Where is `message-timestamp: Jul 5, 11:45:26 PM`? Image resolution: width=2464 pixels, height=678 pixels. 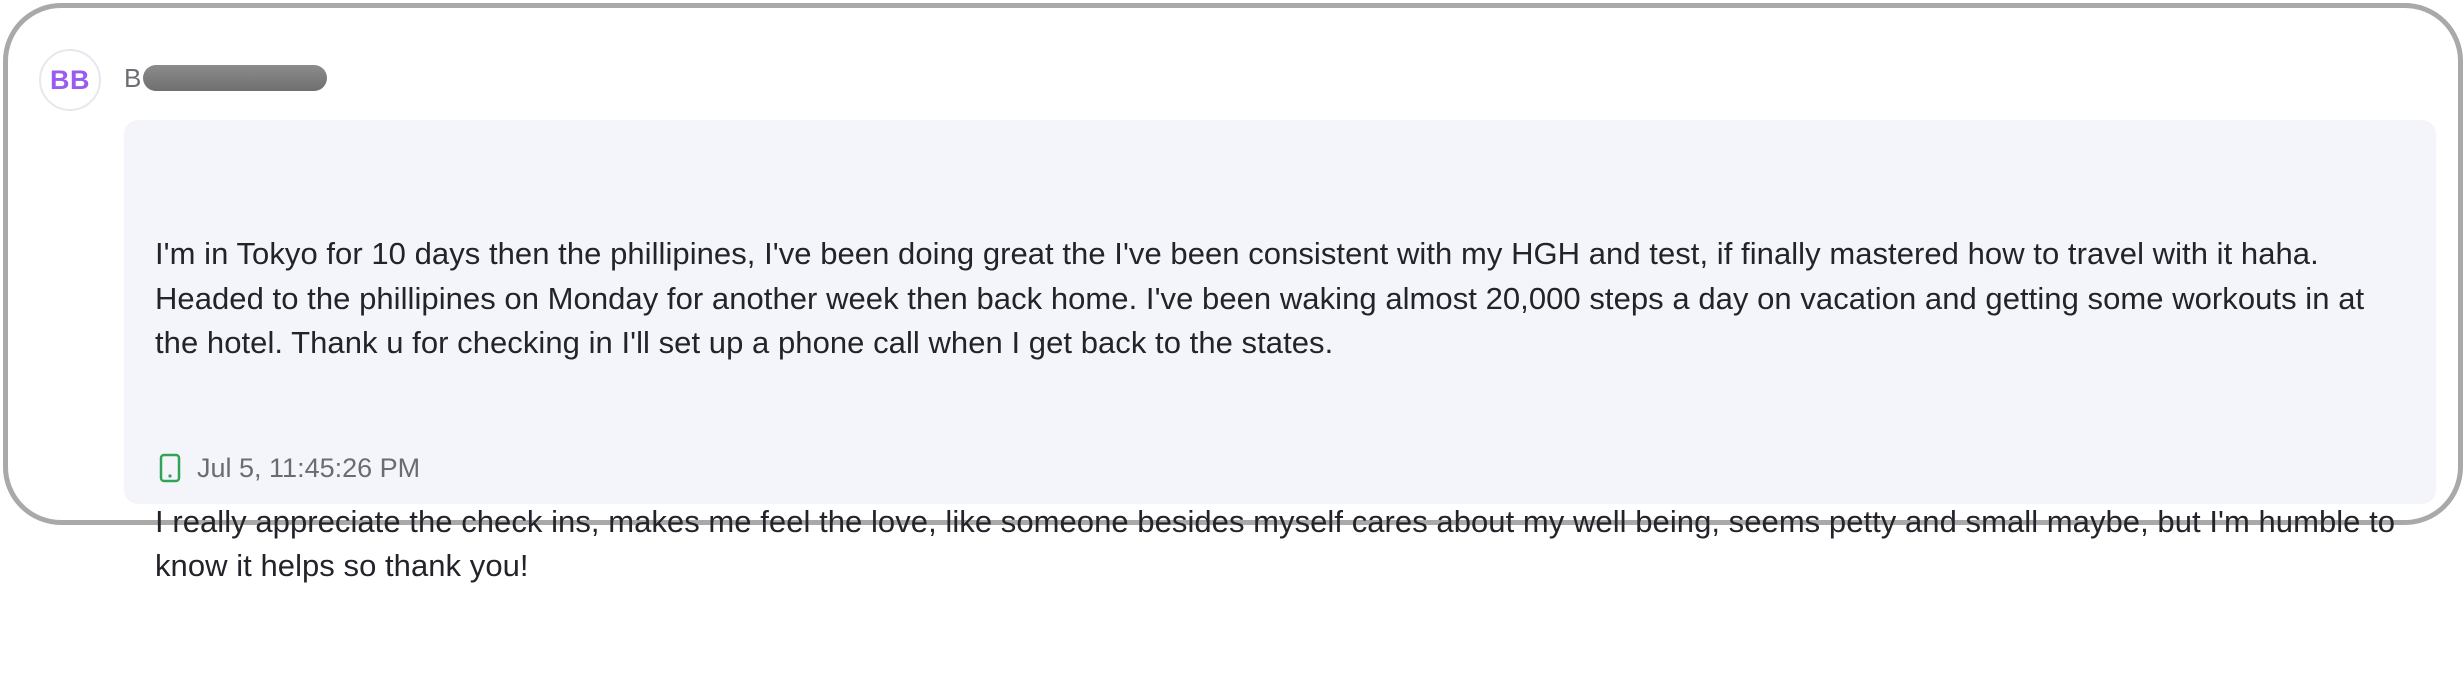
message-timestamp: Jul 5, 11:45:26 PM is located at coordinates (309, 468).